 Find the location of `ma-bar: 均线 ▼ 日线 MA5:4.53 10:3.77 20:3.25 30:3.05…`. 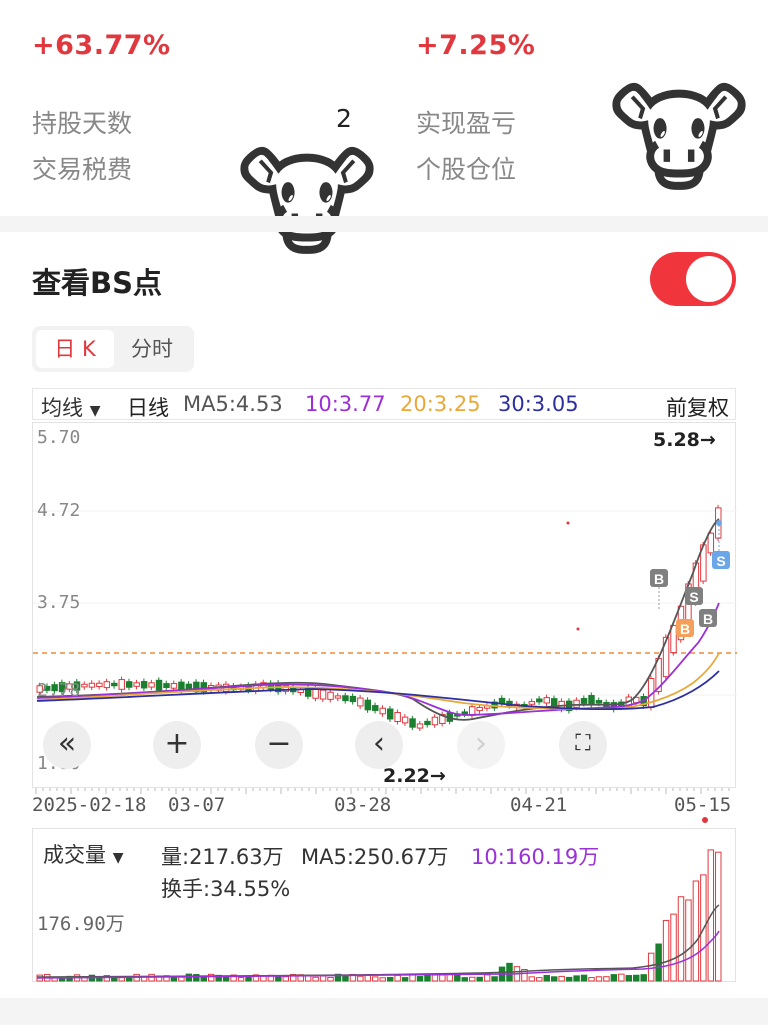

ma-bar: 均线 ▼ 日线 MA5:4.53 10:3.77 20:3.25 30:3.05… is located at coordinates (384, 404).